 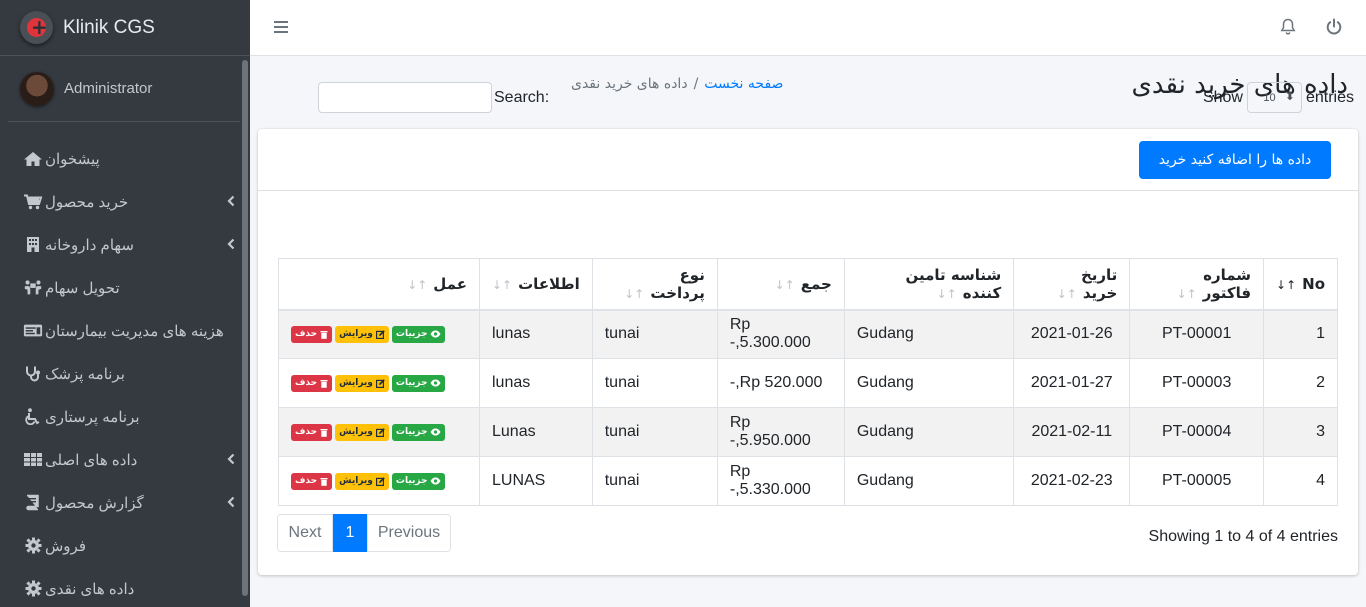 I want to click on edit-icon, so click(x=380, y=383).